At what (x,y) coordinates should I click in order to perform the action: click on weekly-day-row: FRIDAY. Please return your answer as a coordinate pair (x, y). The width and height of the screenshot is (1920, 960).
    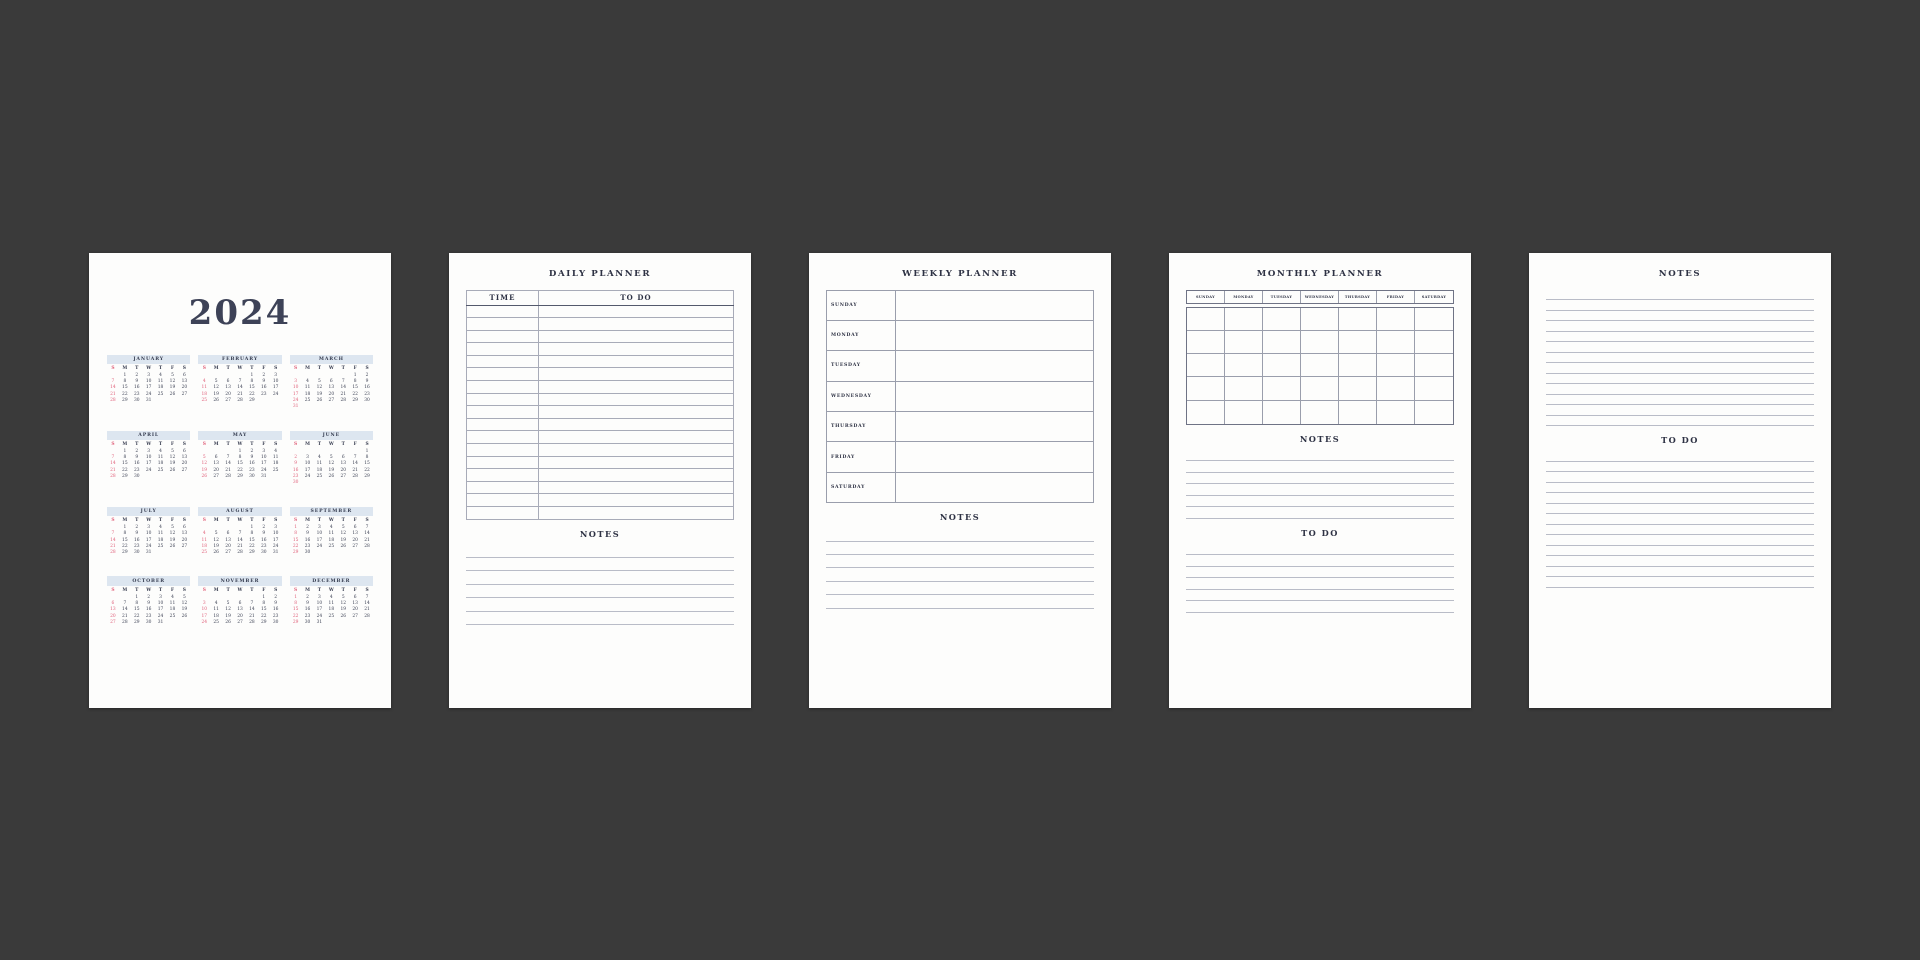
    Looking at the image, I should click on (959, 457).